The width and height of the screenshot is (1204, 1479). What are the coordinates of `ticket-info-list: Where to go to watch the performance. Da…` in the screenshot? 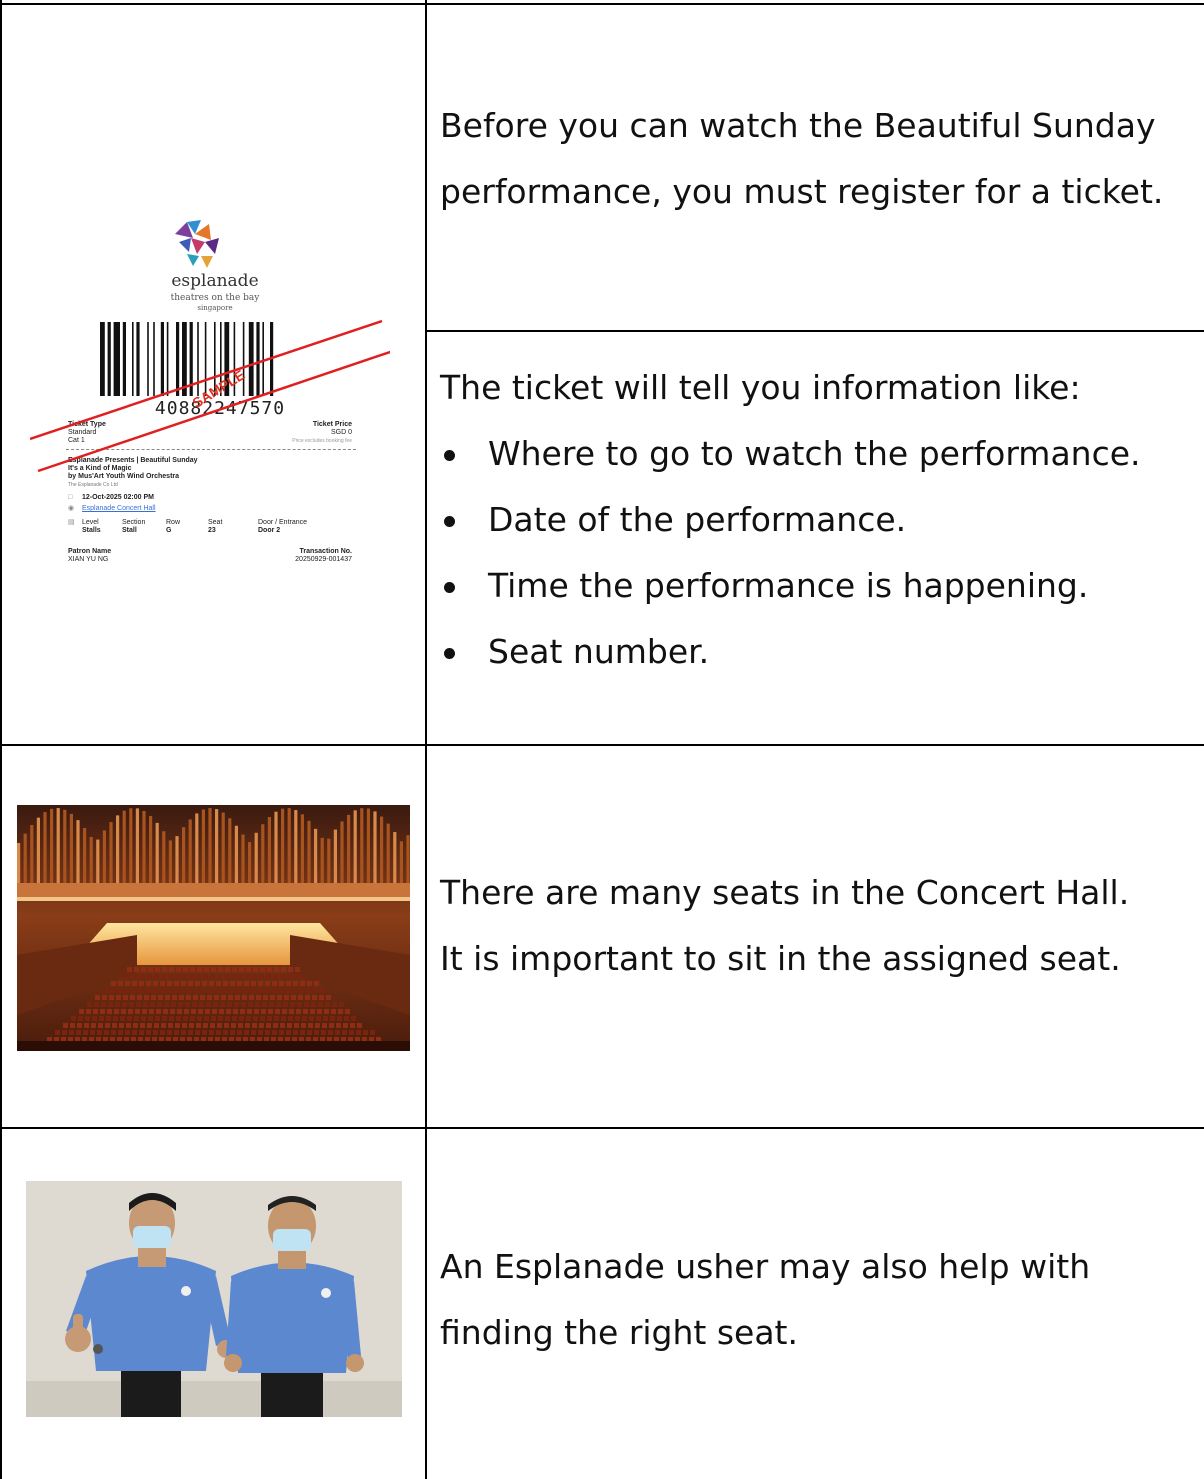 It's located at (815, 553).